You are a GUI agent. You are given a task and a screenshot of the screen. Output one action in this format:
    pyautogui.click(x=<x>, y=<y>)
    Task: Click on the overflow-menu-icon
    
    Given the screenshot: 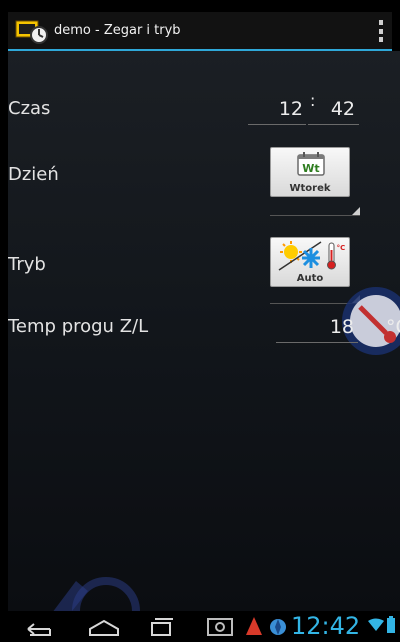 What is the action you would take?
    pyautogui.click(x=381, y=31)
    